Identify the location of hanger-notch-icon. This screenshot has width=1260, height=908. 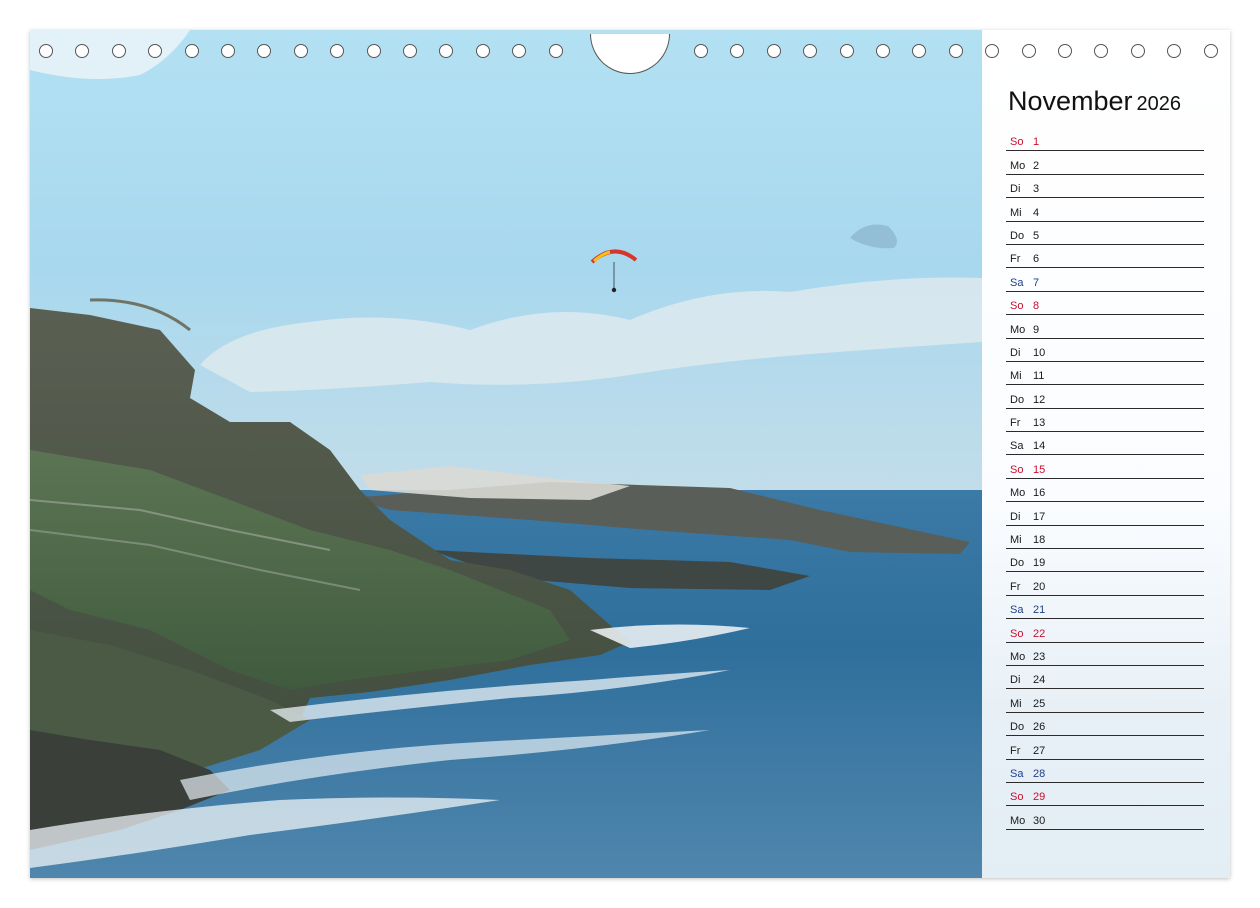
(630, 54).